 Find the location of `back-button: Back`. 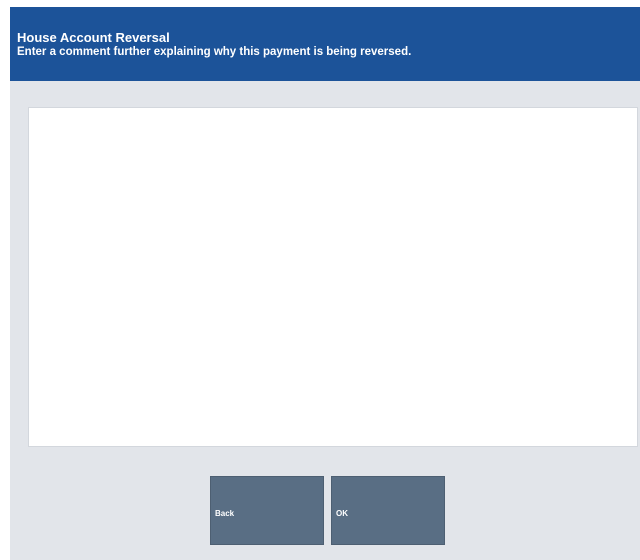

back-button: Back is located at coordinates (267, 510).